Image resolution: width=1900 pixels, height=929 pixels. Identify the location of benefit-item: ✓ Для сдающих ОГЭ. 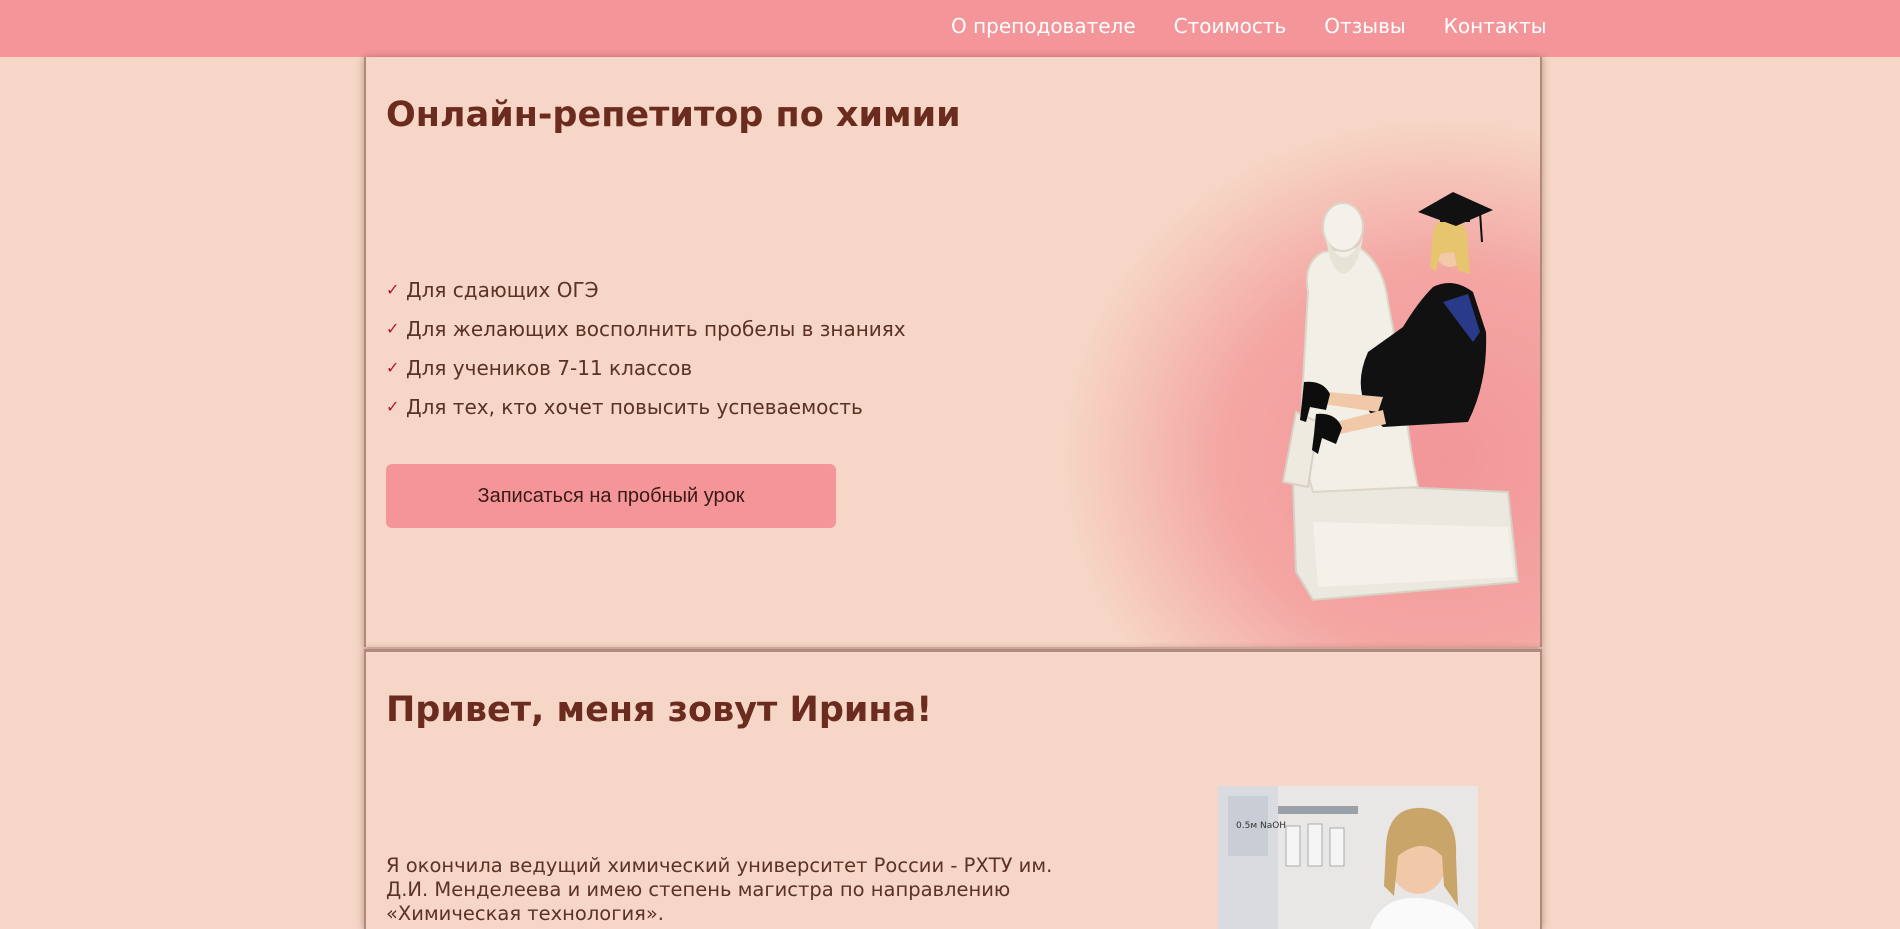
(646, 289).